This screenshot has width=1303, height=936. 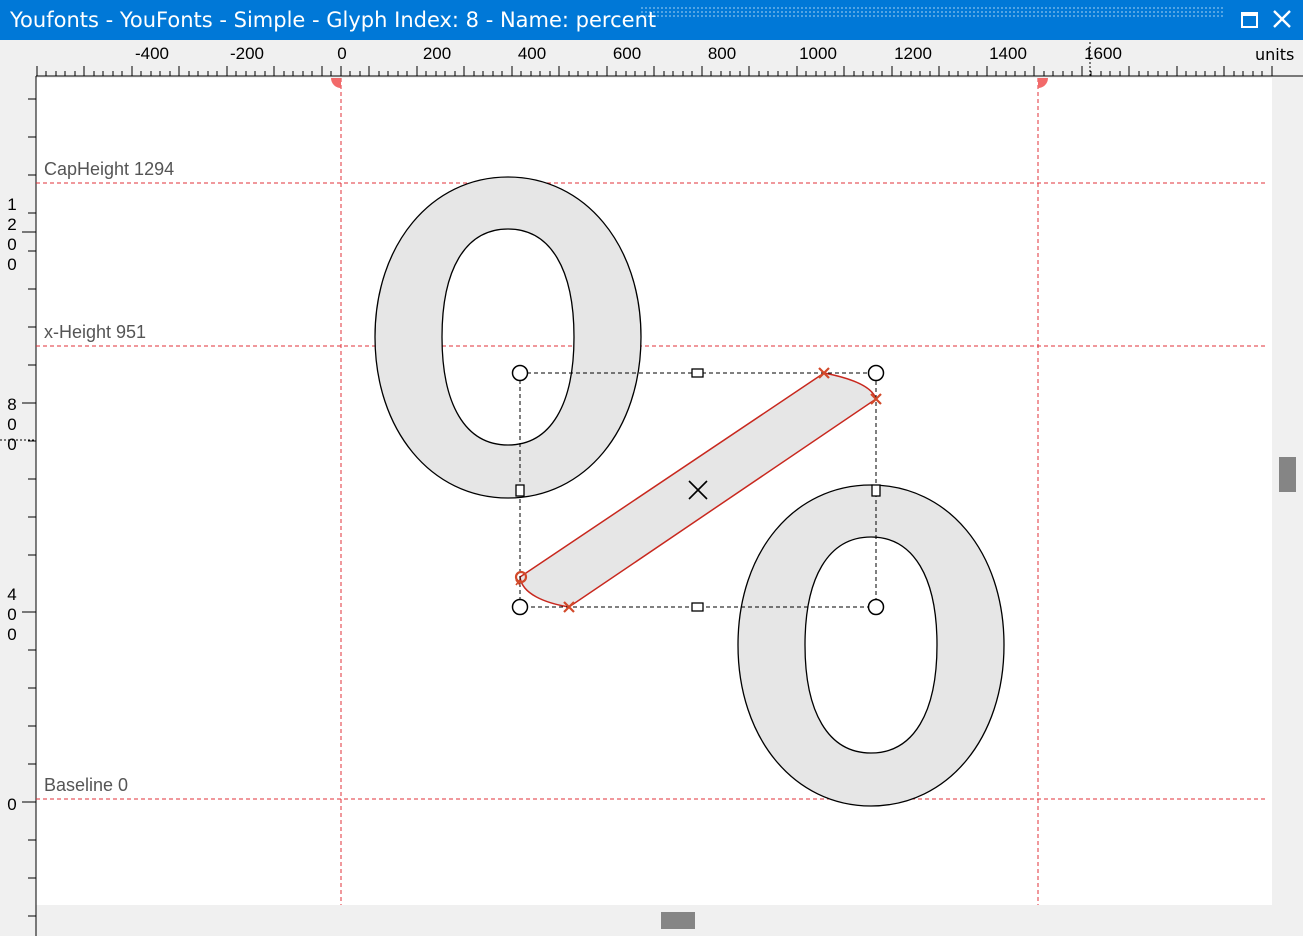 What do you see at coordinates (86, 785) in the screenshot?
I see `baseline-label: Baseline 0` at bounding box center [86, 785].